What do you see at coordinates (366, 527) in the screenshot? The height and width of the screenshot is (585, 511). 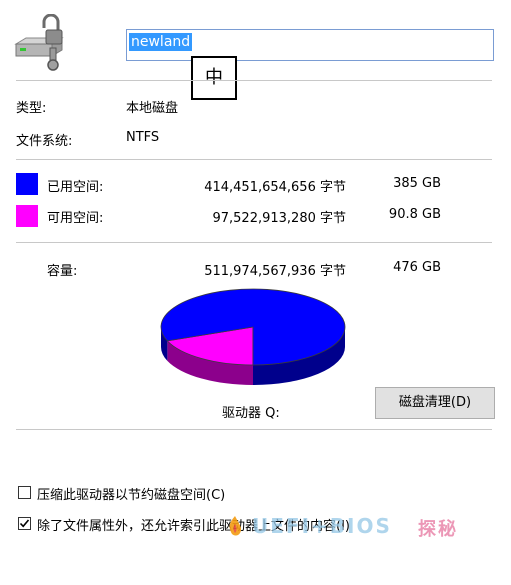 I see `watermark-logo: UEFI+BIOS 探秘` at bounding box center [366, 527].